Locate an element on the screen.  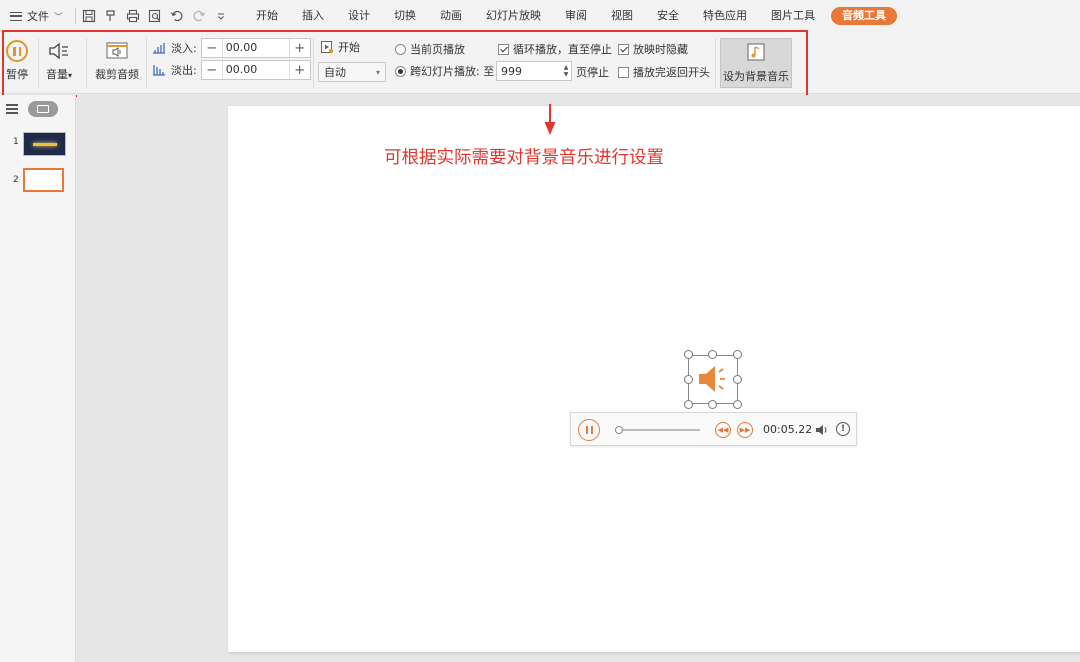
tab-slideshow: 幻灯片放映 is located at coordinates (513, 16).